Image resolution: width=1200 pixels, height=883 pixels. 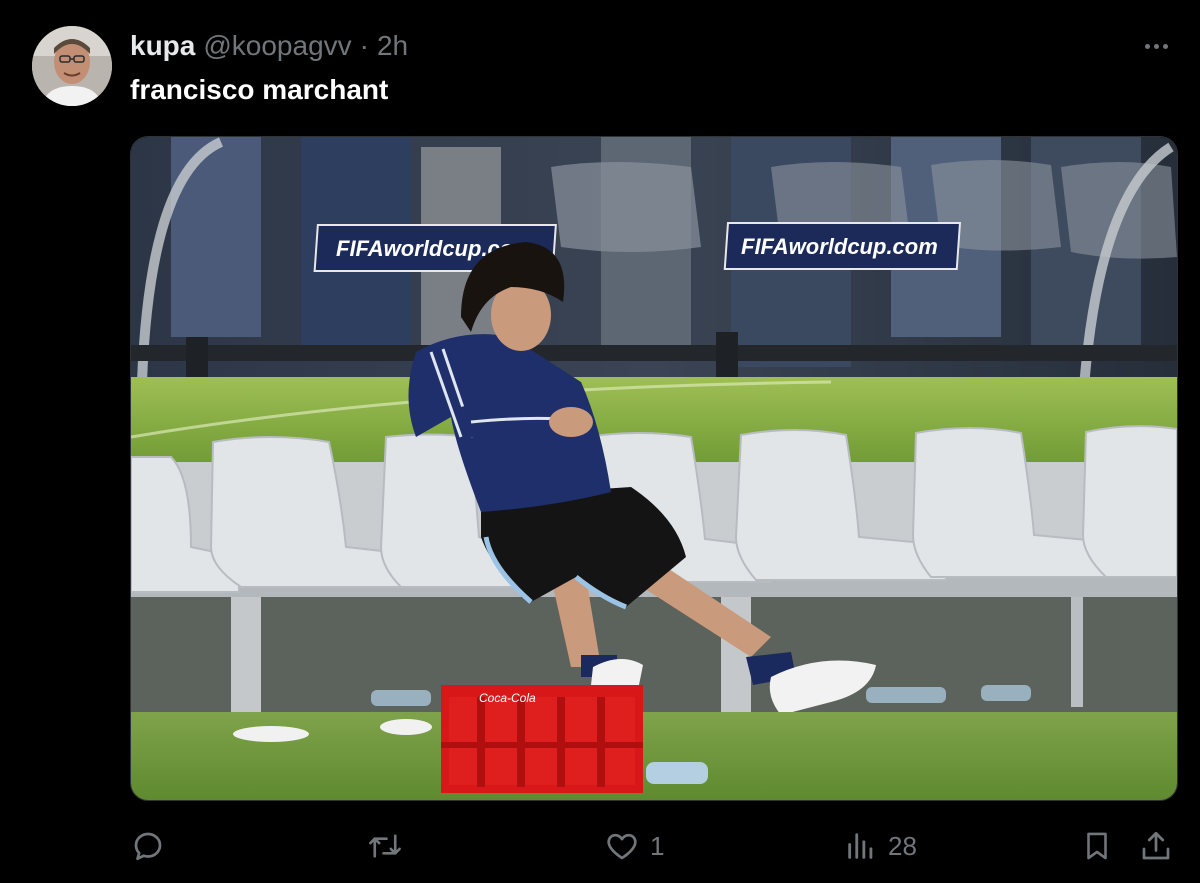 I want to click on reply-icon, so click(x=148, y=846).